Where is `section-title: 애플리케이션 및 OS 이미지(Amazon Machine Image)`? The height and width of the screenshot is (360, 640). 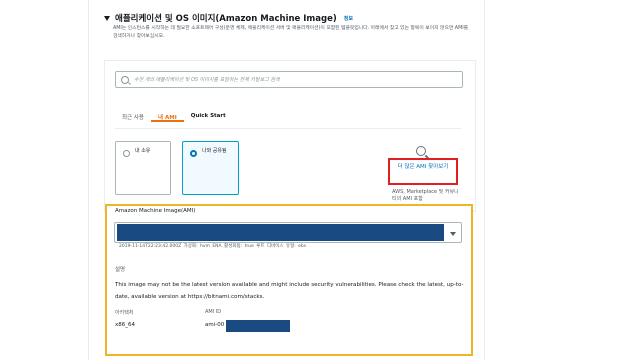 section-title: 애플리케이션 및 OS 이미지(Amazon Machine Image) is located at coordinates (226, 19).